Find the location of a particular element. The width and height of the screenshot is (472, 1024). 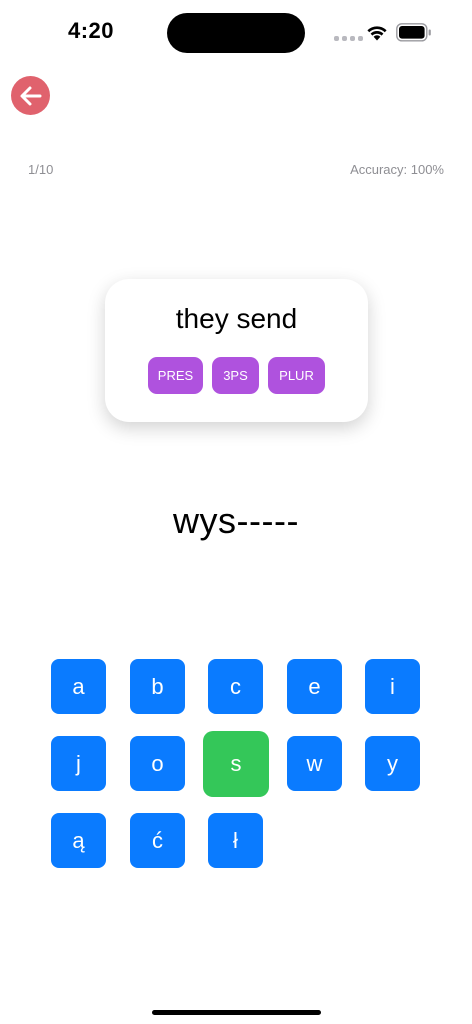

home-indicator is located at coordinates (236, 1012).